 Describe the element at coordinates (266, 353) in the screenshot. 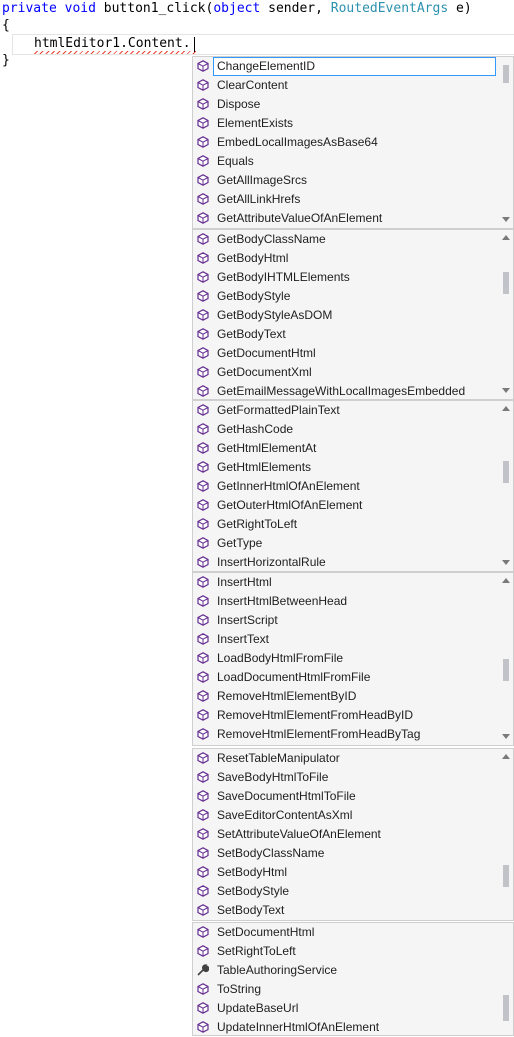

I see `completion-item-label: GetDocumentHtml` at that location.